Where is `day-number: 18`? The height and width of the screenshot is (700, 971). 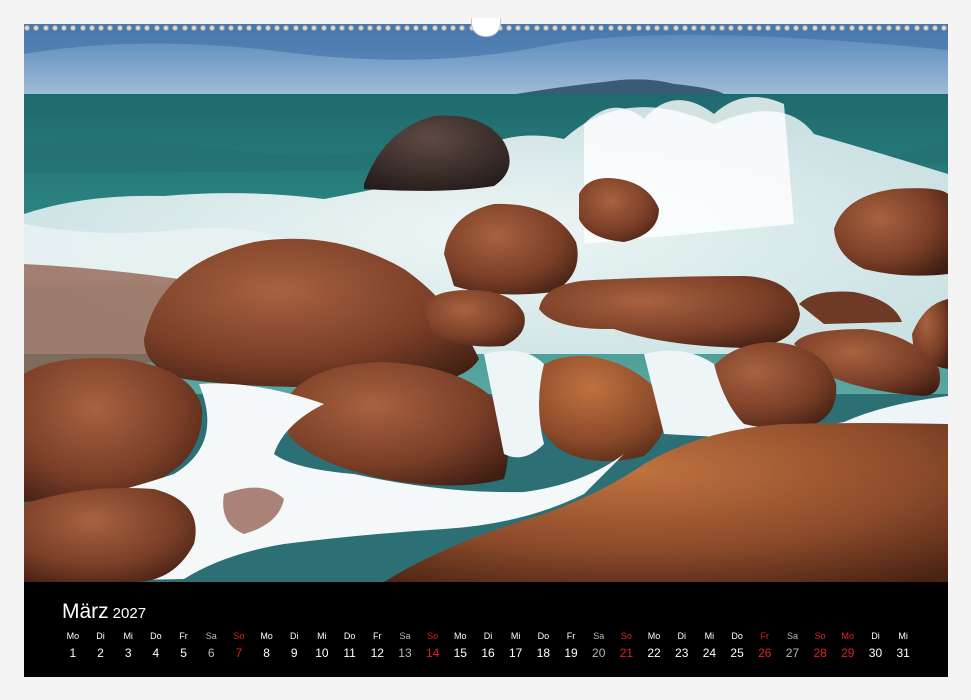
day-number: 18 is located at coordinates (543, 653).